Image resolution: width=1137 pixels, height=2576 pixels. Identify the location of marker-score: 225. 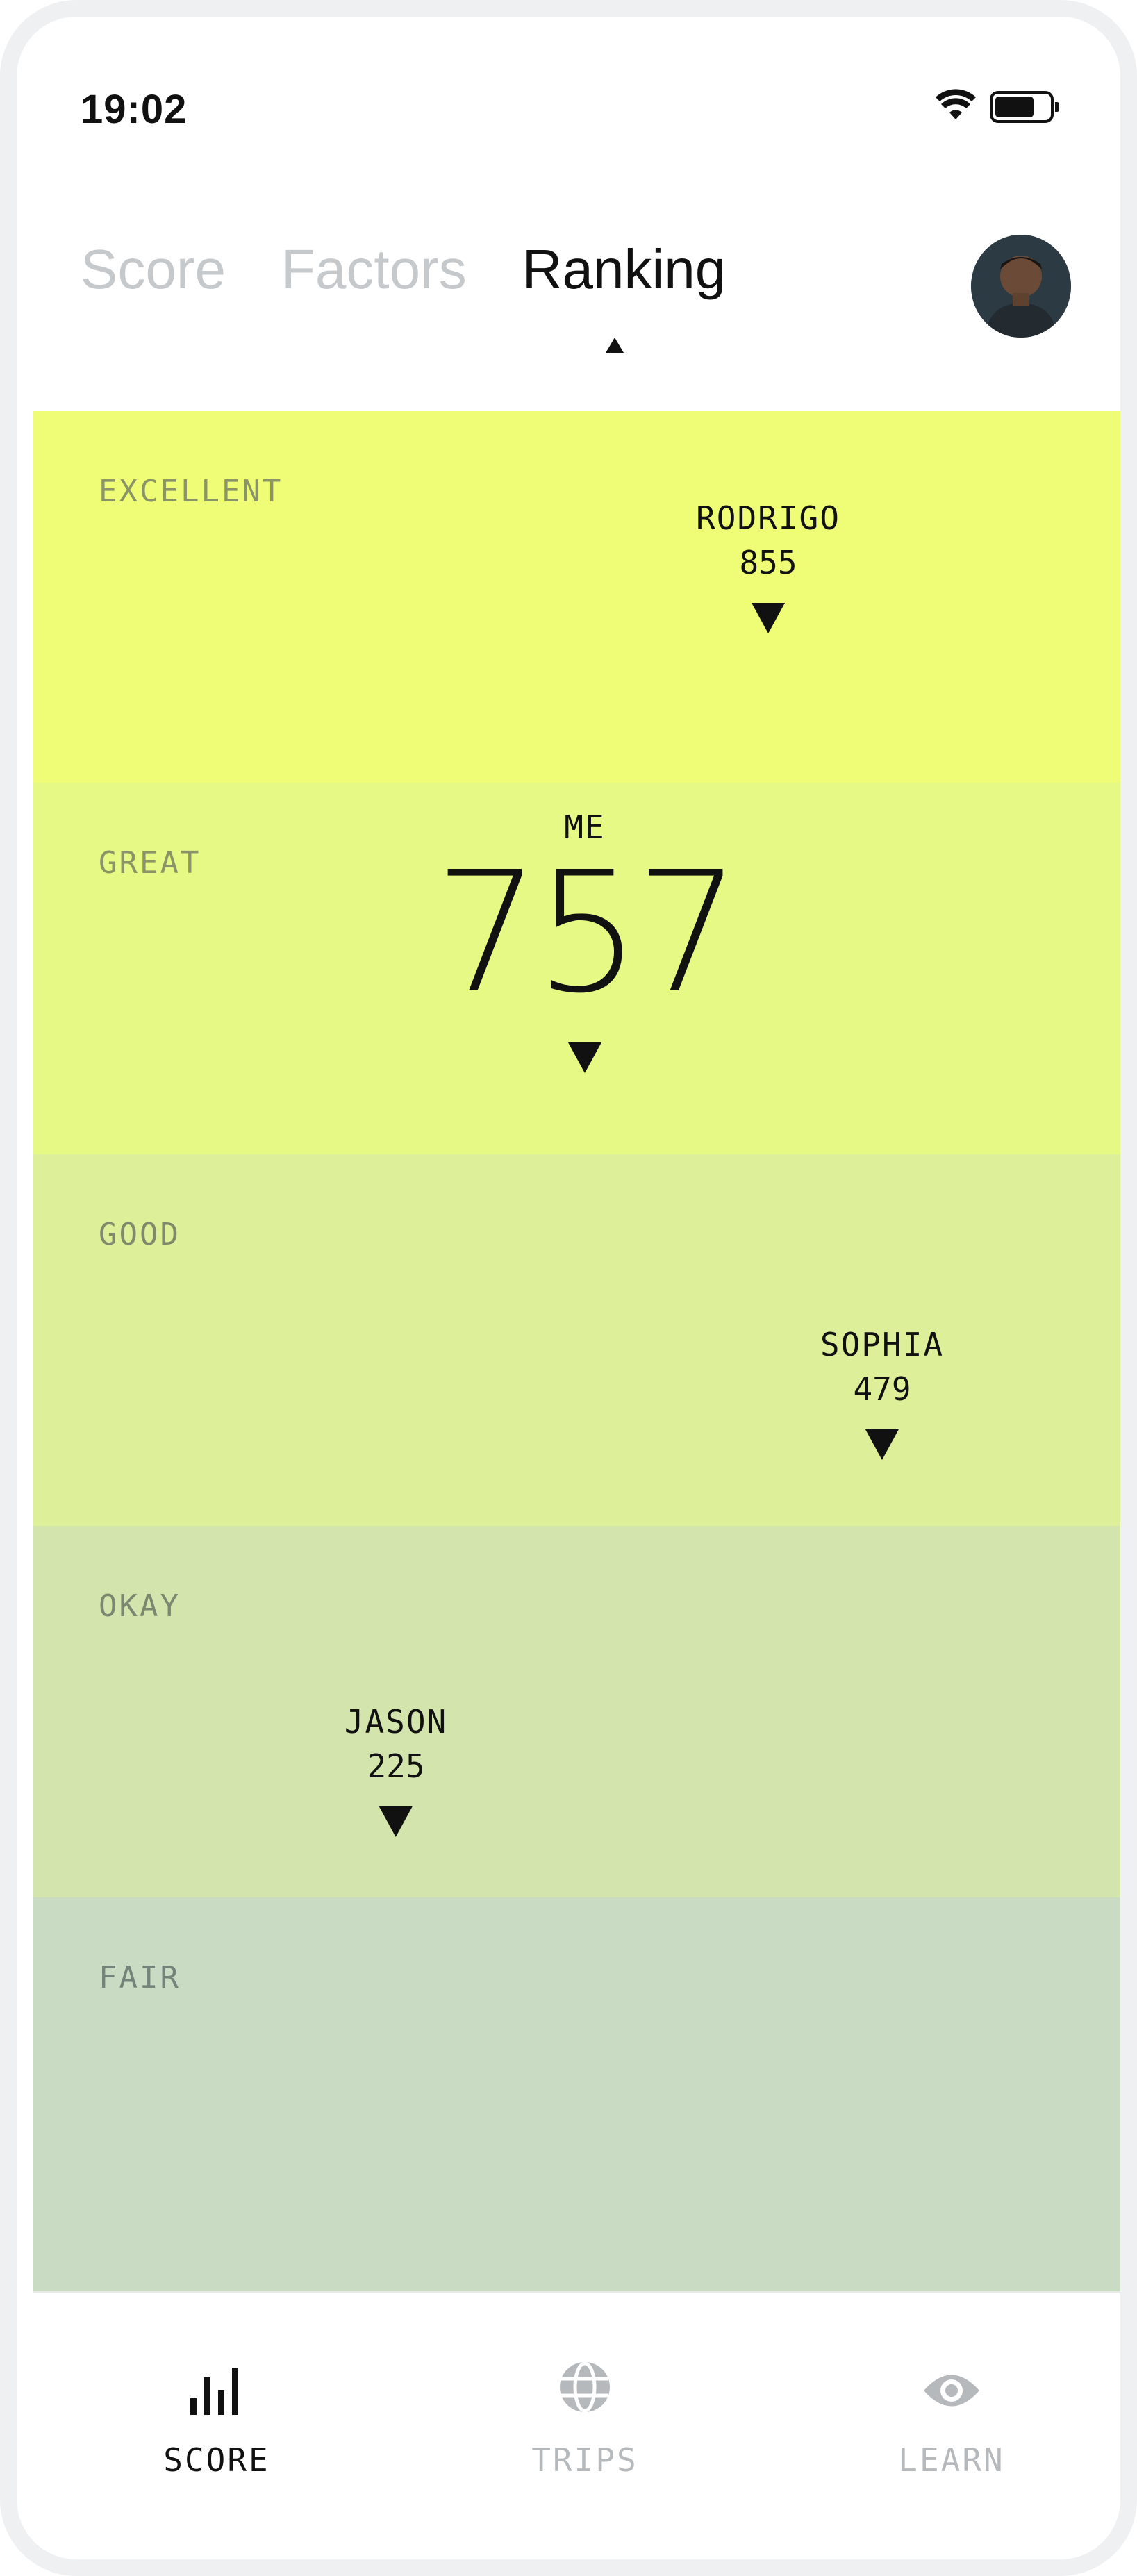
(396, 1766).